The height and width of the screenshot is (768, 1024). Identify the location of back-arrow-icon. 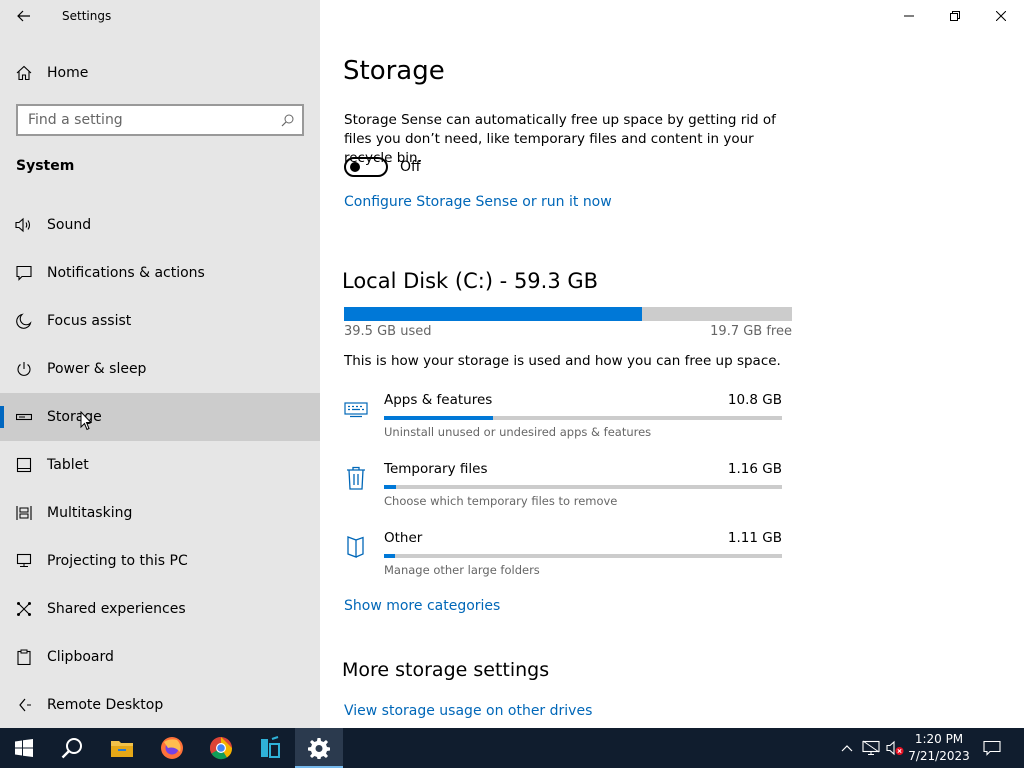
(23, 16).